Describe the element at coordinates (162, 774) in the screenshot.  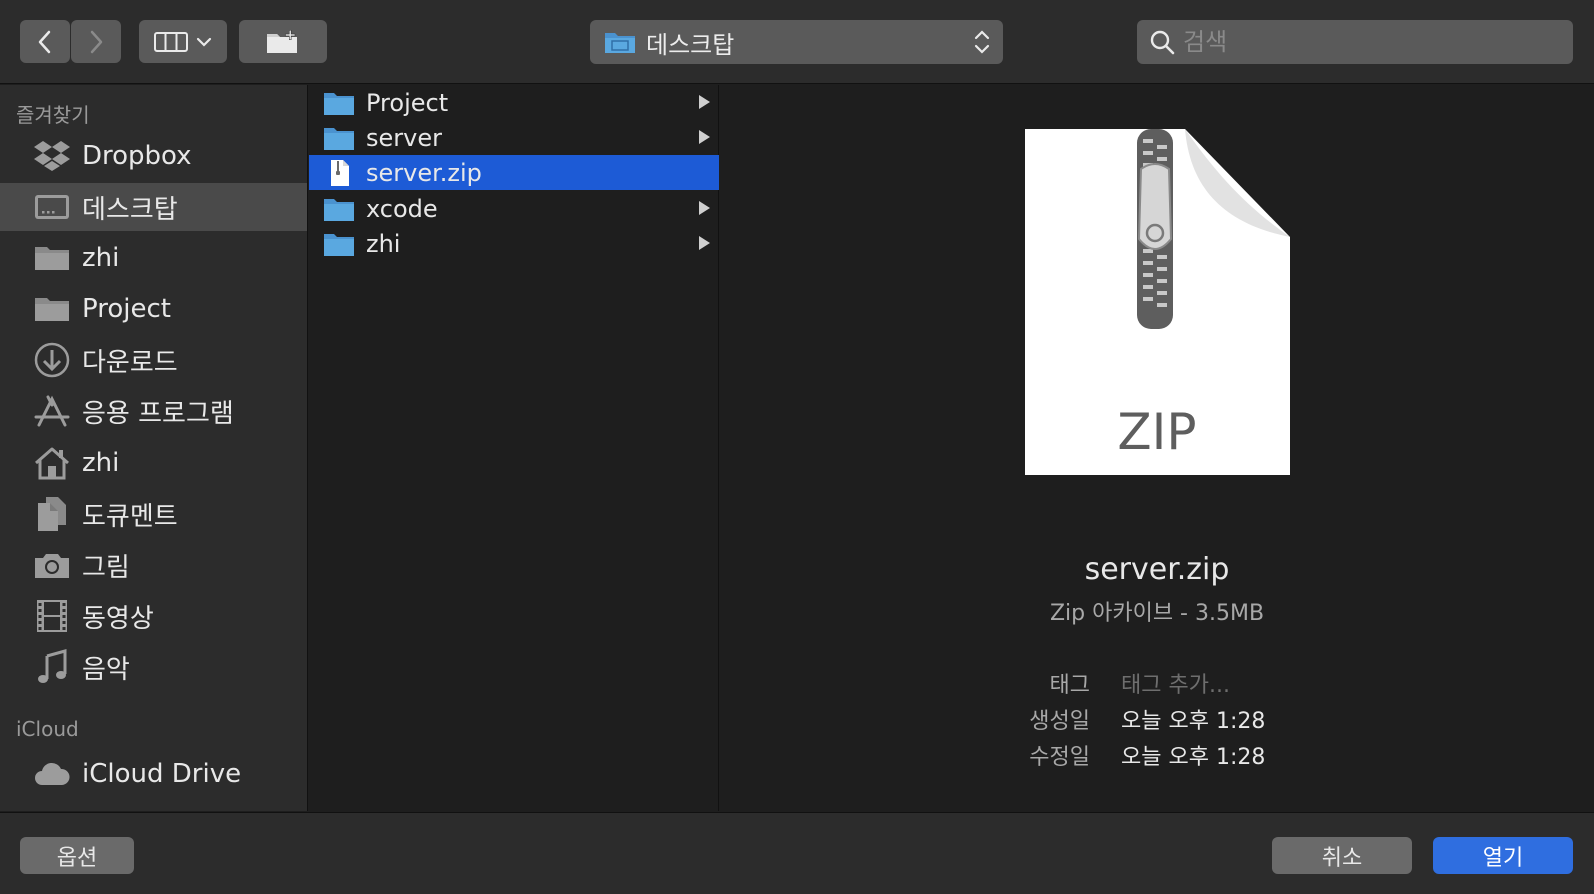
I see `sidebar-item-label: iCloud Drive` at that location.